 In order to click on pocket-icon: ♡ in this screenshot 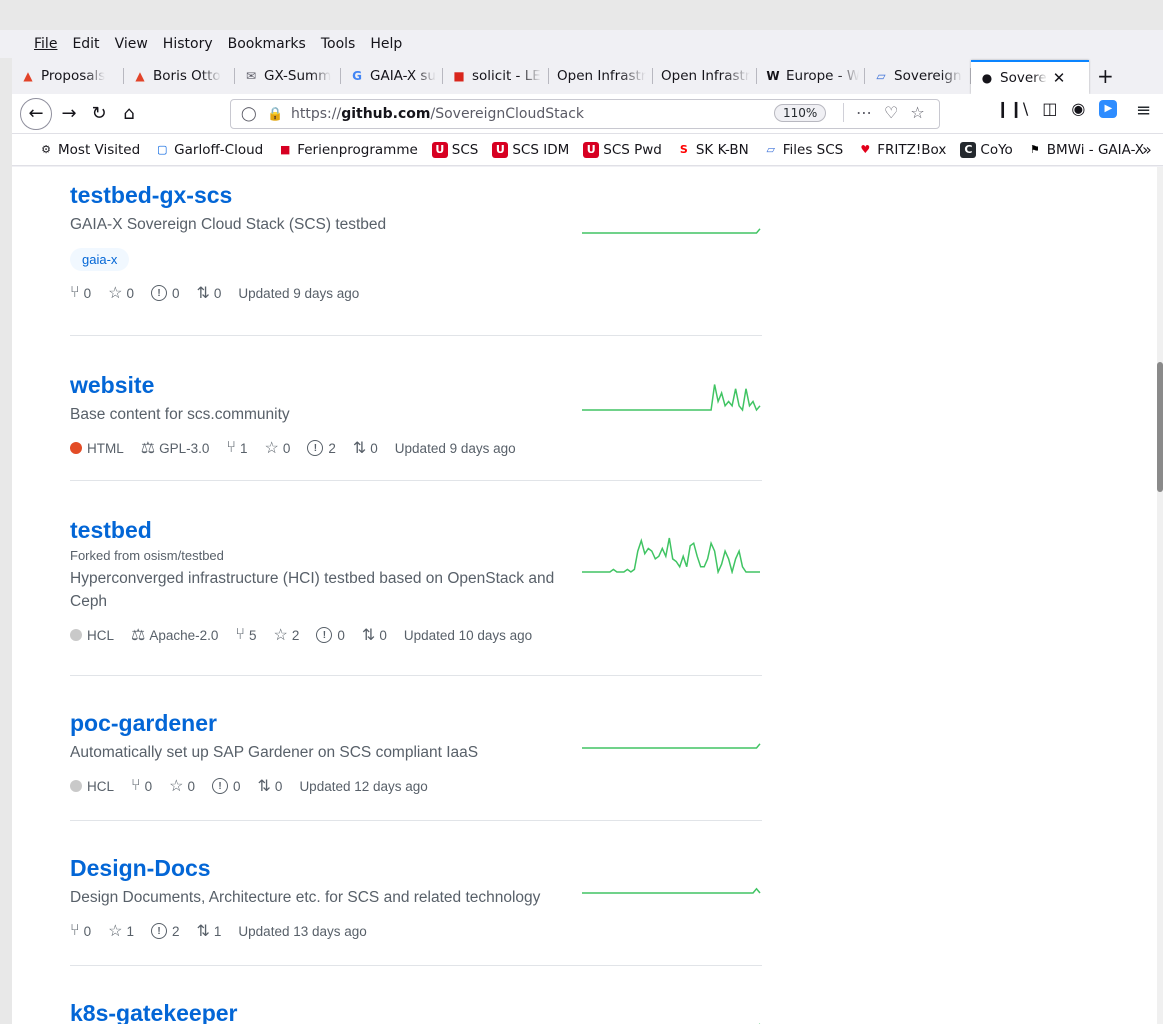, I will do `click(891, 112)`.